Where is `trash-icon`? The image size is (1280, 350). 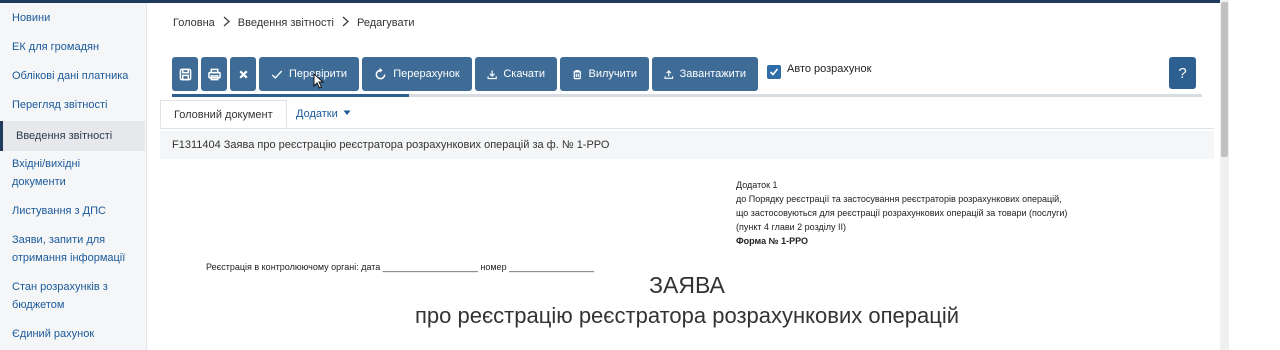
trash-icon is located at coordinates (577, 74).